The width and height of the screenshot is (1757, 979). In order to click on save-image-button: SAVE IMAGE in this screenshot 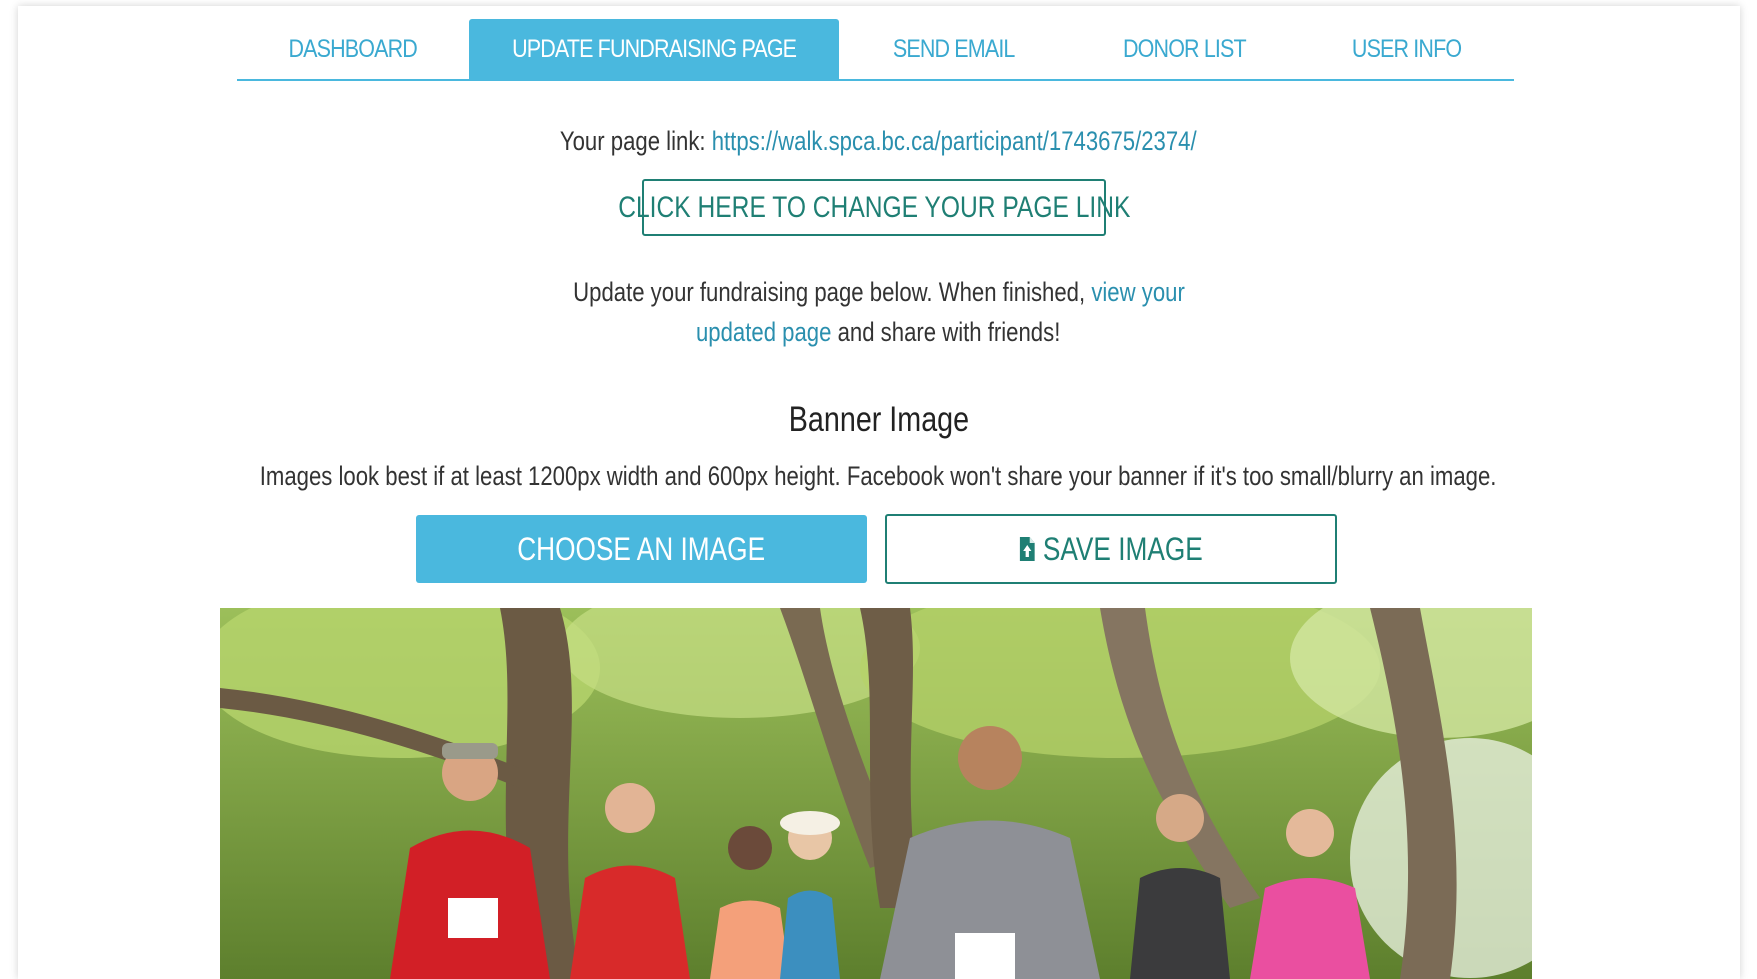, I will do `click(1111, 549)`.